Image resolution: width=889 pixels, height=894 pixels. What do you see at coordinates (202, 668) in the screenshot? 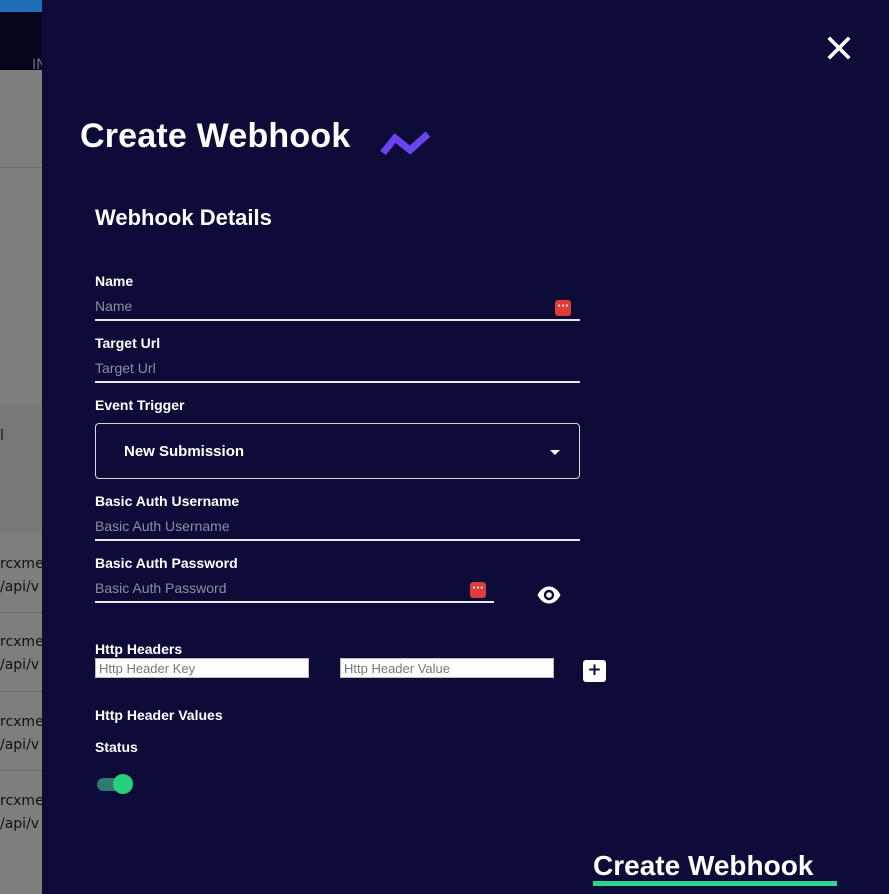
I see `http-header-key-input` at bounding box center [202, 668].